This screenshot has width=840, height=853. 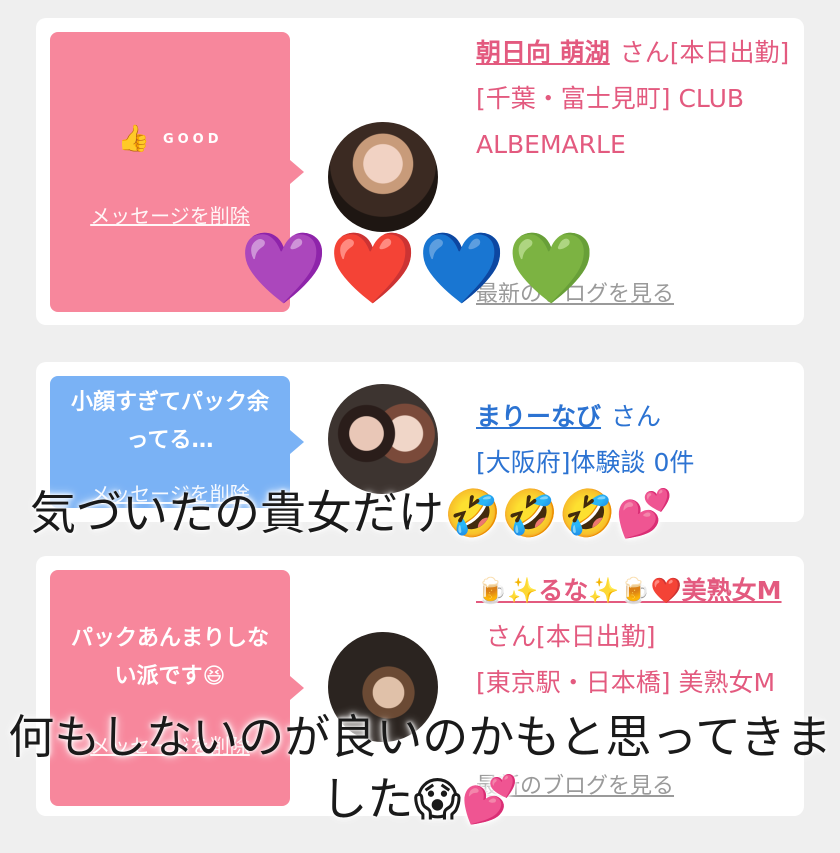 What do you see at coordinates (192, 139) in the screenshot?
I see `reaction-label: GOOD` at bounding box center [192, 139].